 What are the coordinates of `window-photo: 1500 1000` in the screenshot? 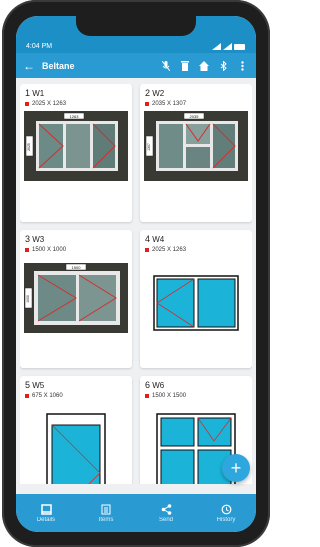 It's located at (76, 298).